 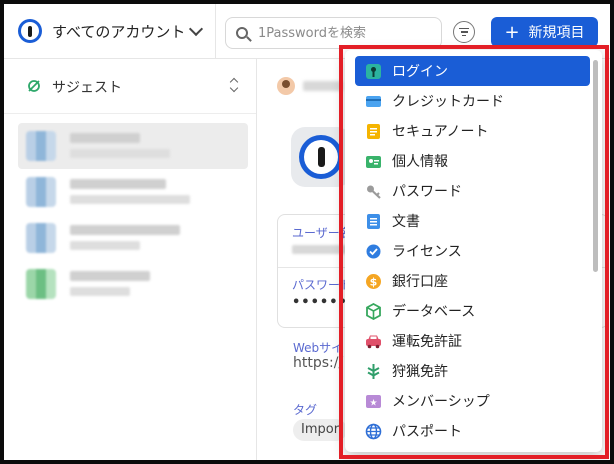 What do you see at coordinates (119, 31) in the screenshot?
I see `account-label: すべてのアカウント` at bounding box center [119, 31].